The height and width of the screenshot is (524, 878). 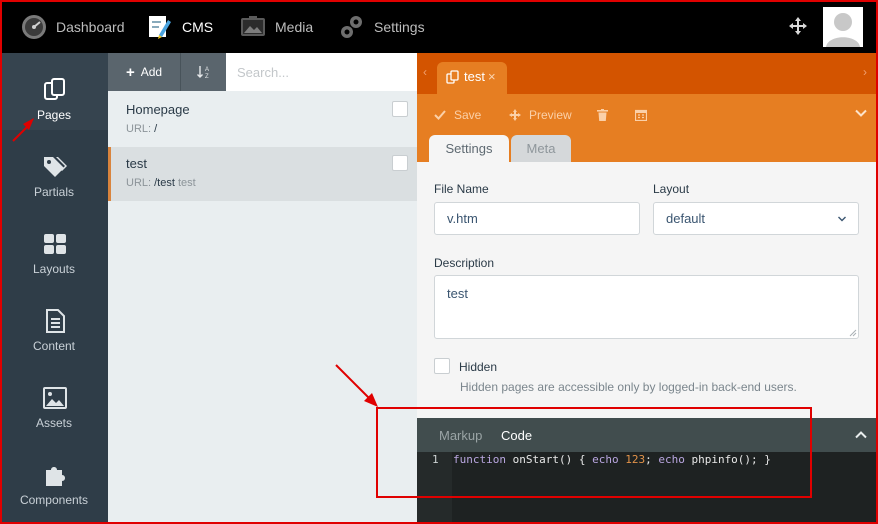 What do you see at coordinates (306, 72) in the screenshot?
I see `search-input` at bounding box center [306, 72].